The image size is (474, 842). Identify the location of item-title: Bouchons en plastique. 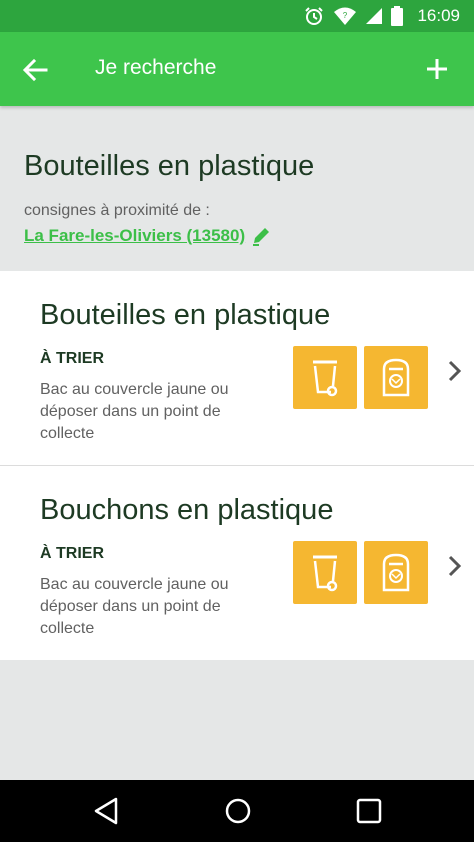
(187, 510).